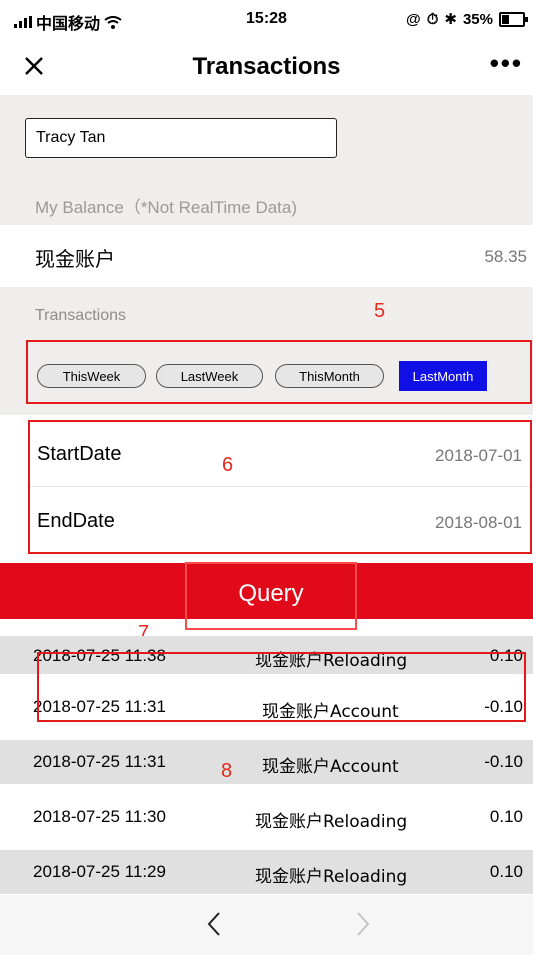 The height and width of the screenshot is (955, 533). What do you see at coordinates (503, 761) in the screenshot?
I see `row-amount: -0.10` at bounding box center [503, 761].